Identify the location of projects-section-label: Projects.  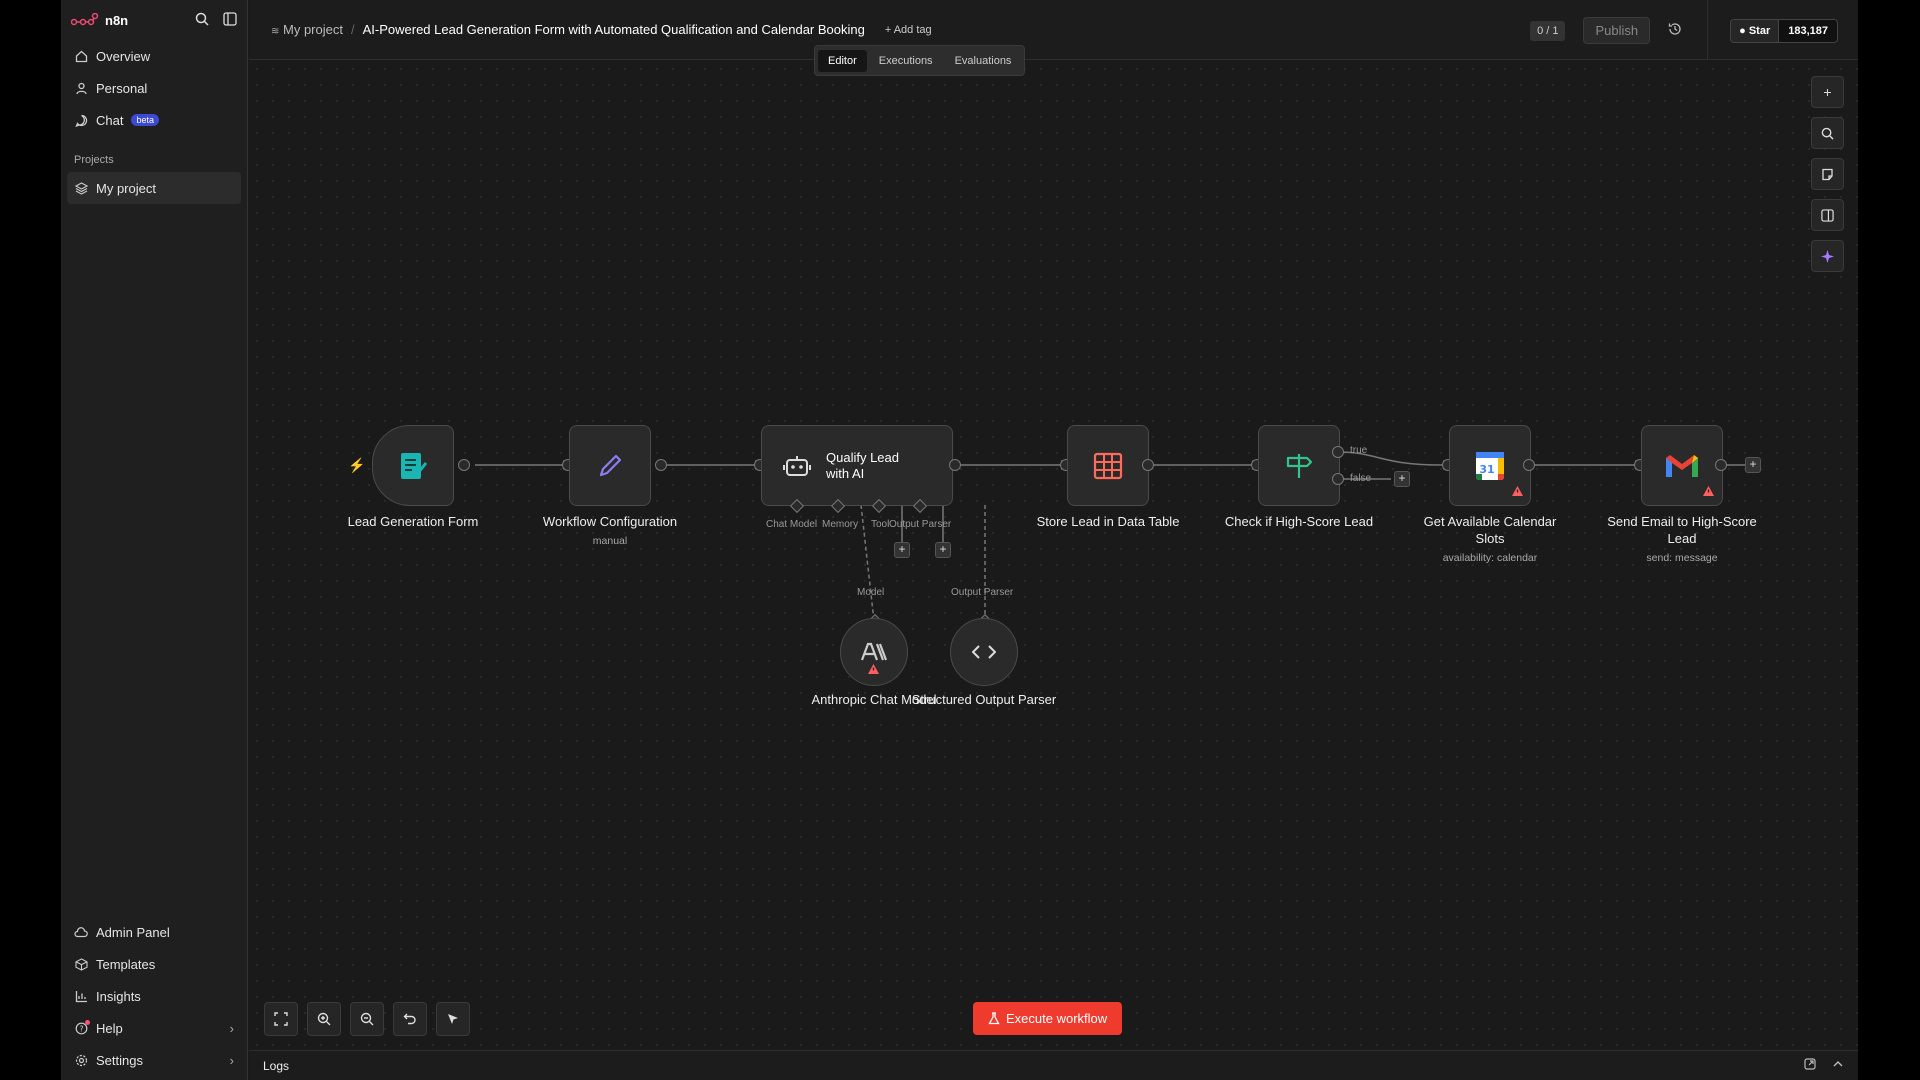
(94, 160).